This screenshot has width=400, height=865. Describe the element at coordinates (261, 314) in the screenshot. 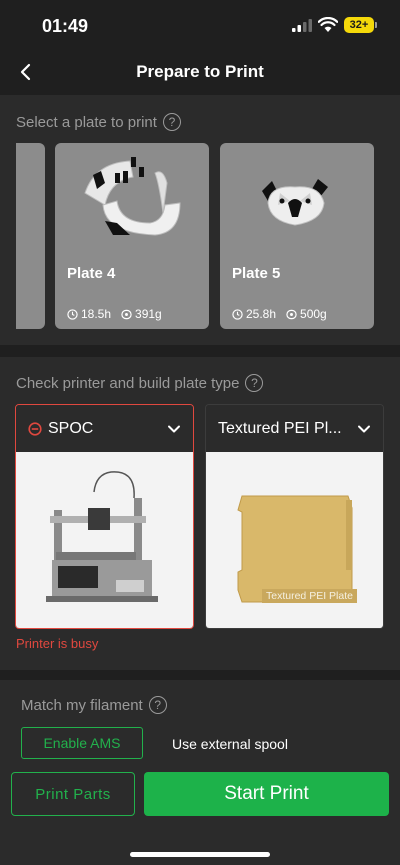

I see `plate-5-time-value: 25.8h` at that location.